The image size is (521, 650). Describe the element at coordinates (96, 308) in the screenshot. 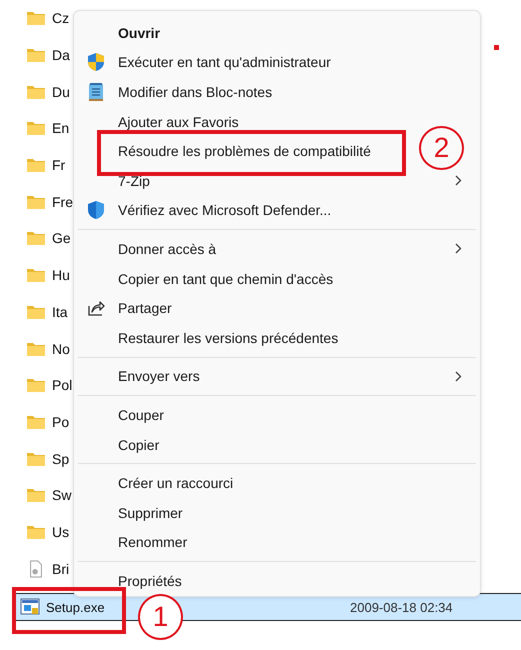

I see `share-icon` at that location.